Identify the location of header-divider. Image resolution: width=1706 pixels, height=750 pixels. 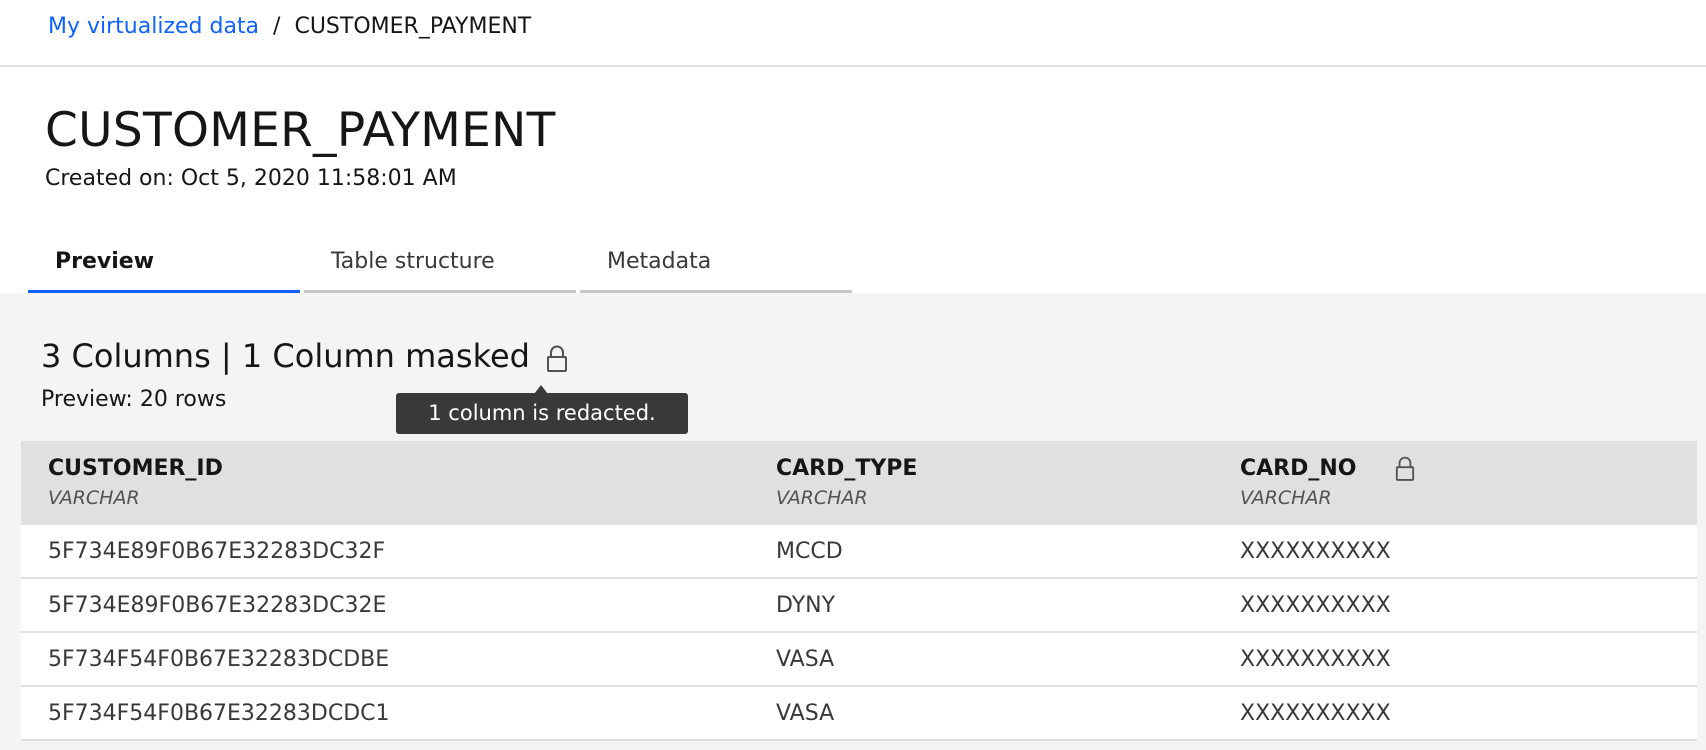
(853, 66).